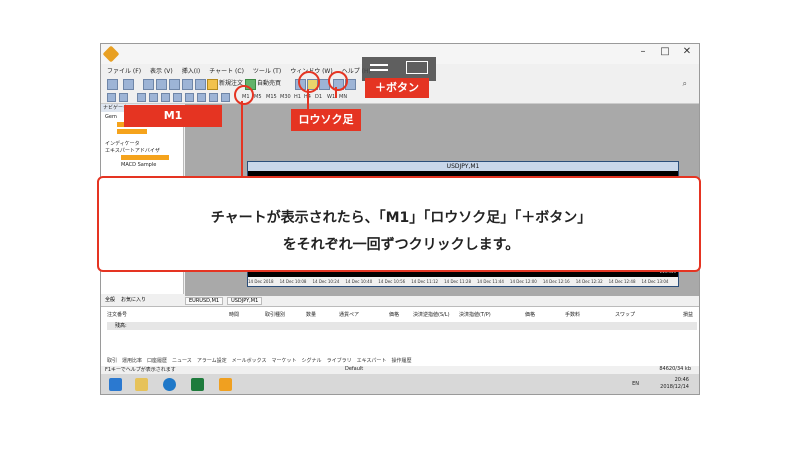  I want to click on auto-trade-button: 自動売買, so click(269, 84).